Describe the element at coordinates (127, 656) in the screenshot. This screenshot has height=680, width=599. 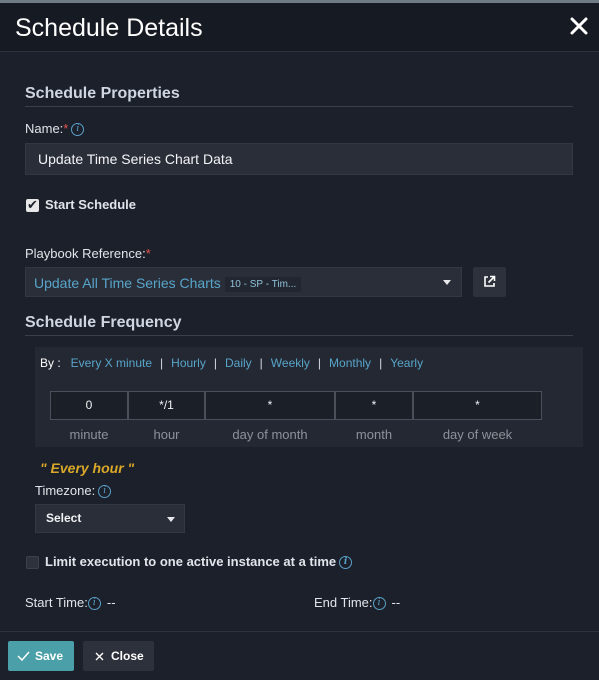
I see `close-label: Close` at that location.